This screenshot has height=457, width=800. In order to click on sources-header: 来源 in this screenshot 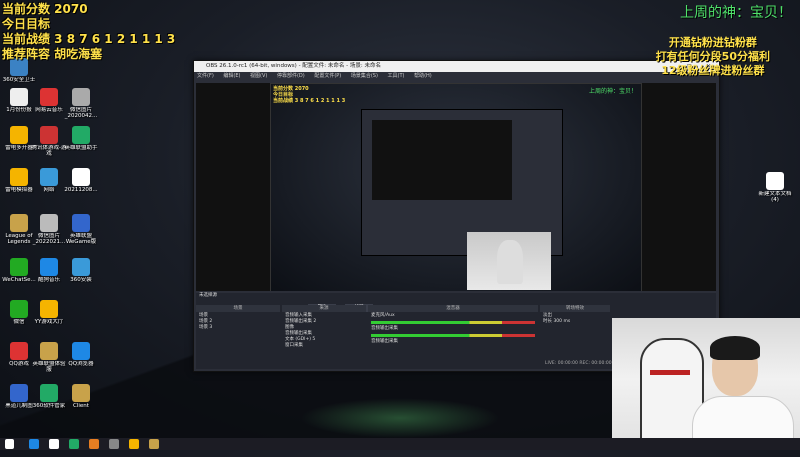, I will do `click(324, 308)`.